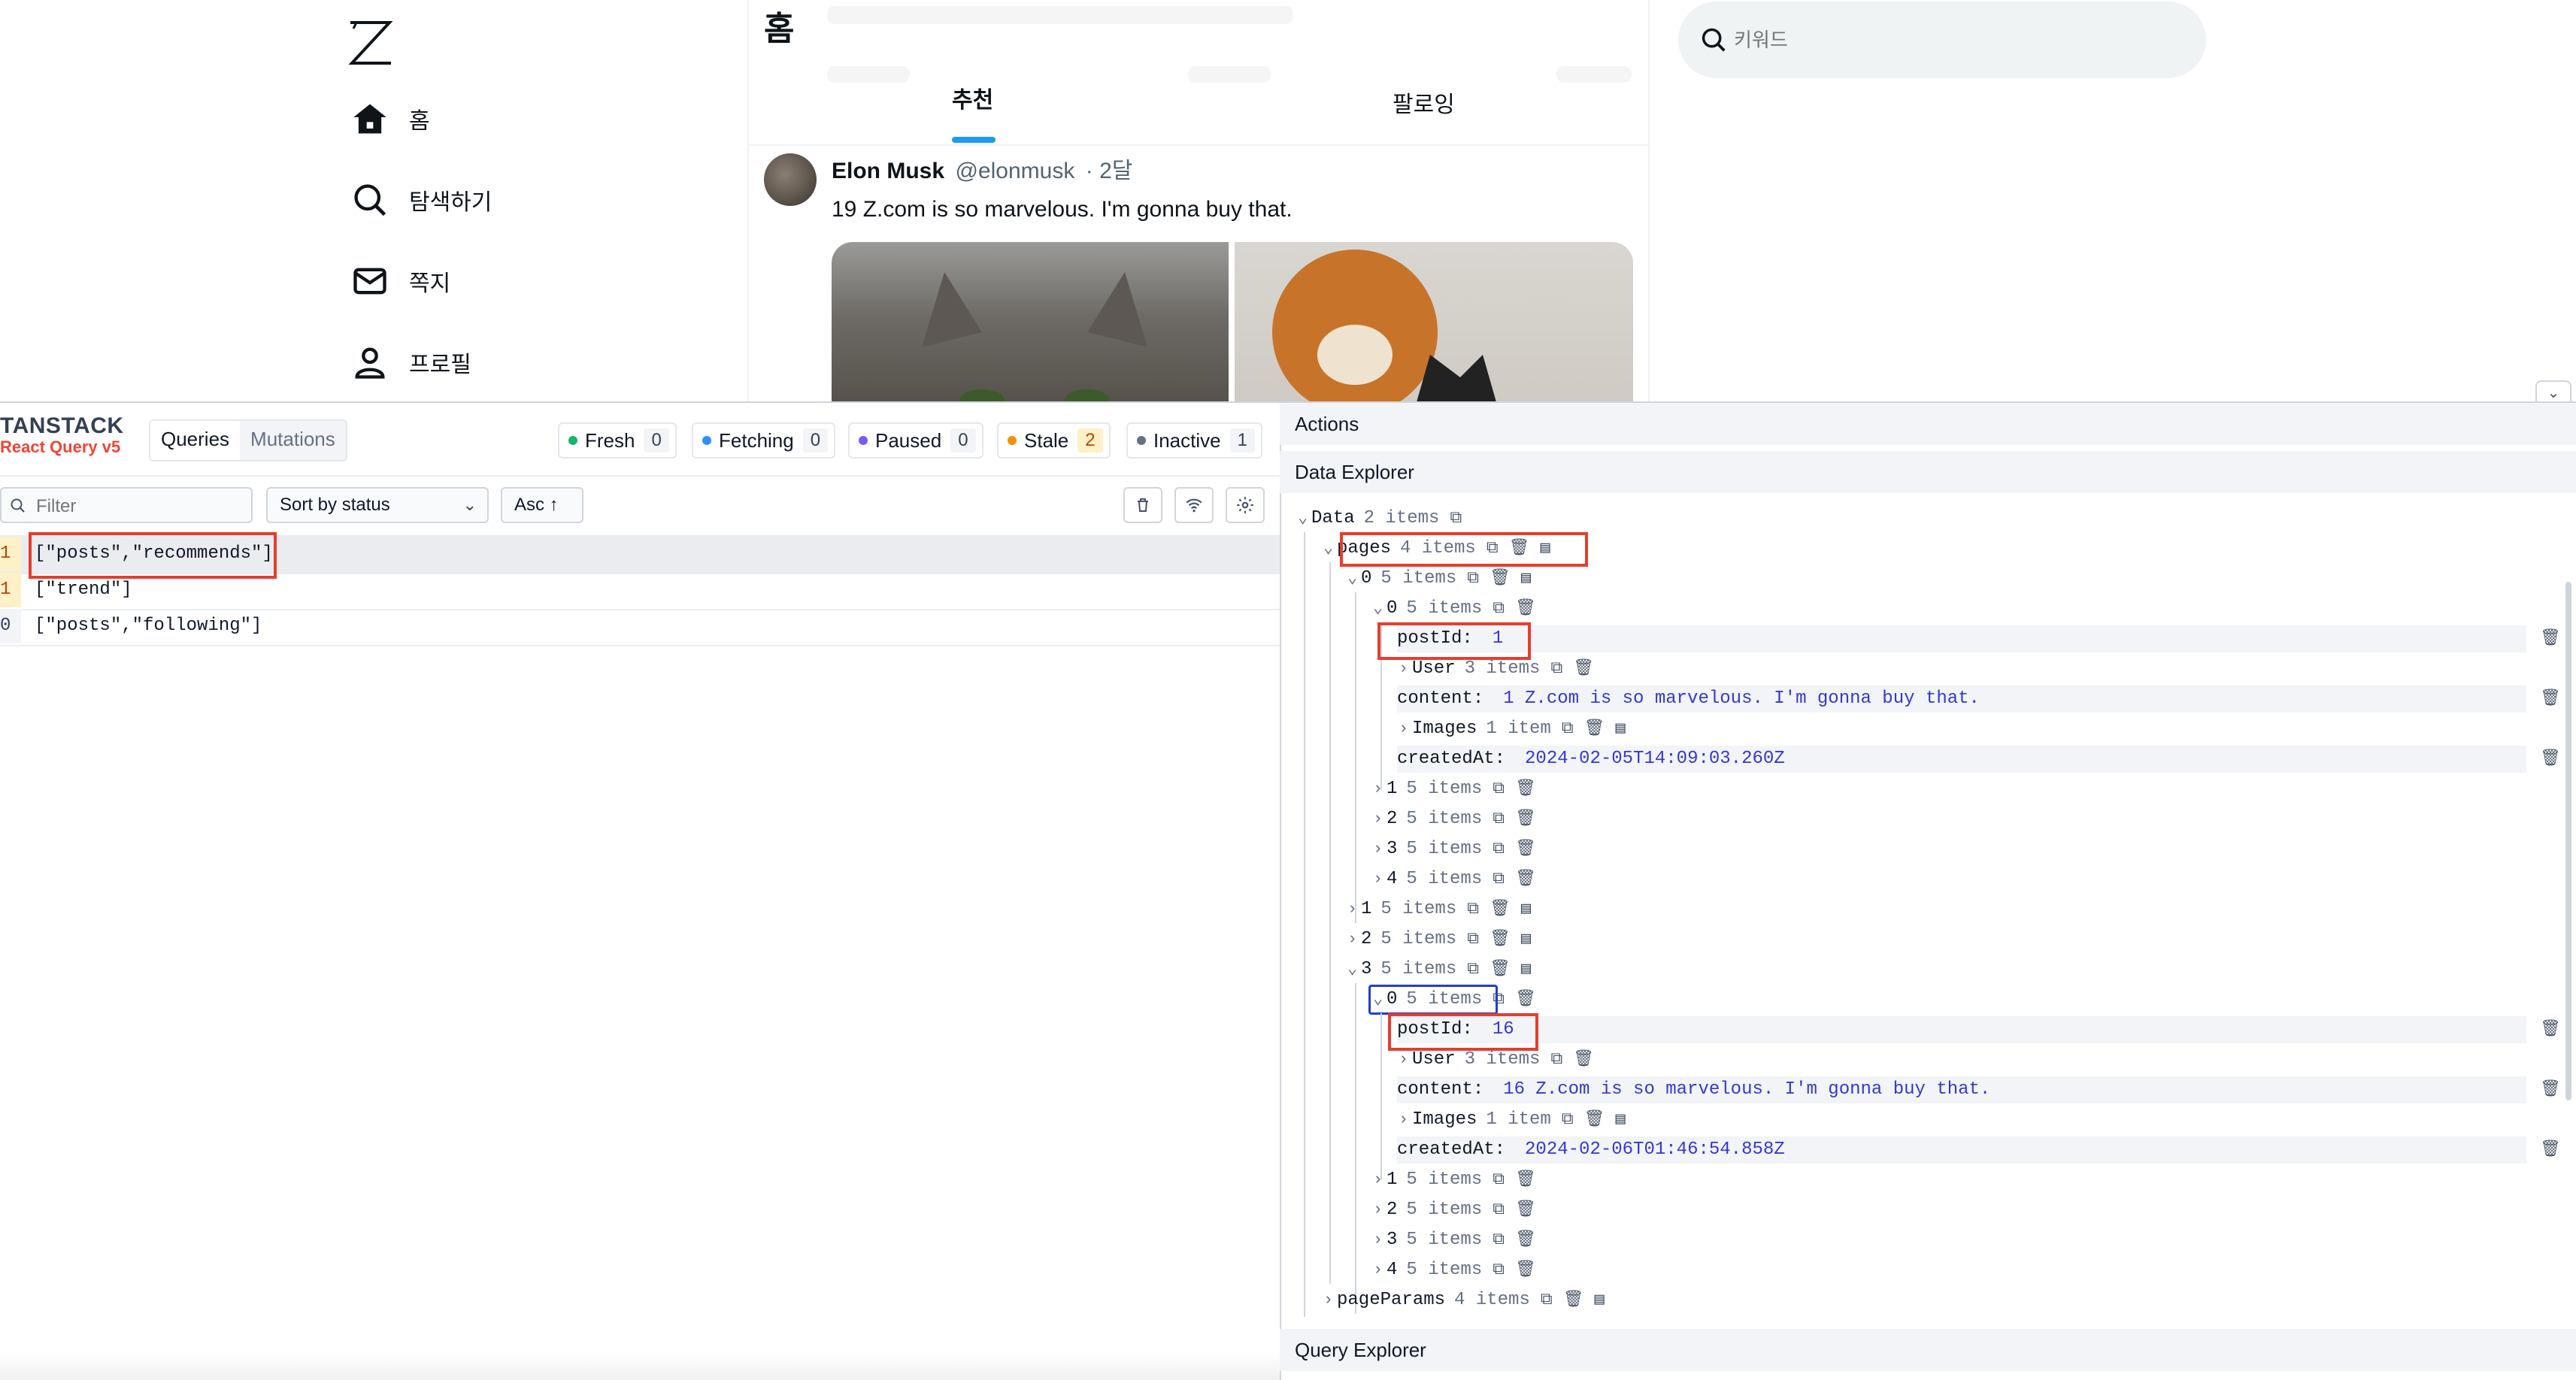  What do you see at coordinates (915, 440) in the screenshot?
I see `status-paused: Paused 0` at bounding box center [915, 440].